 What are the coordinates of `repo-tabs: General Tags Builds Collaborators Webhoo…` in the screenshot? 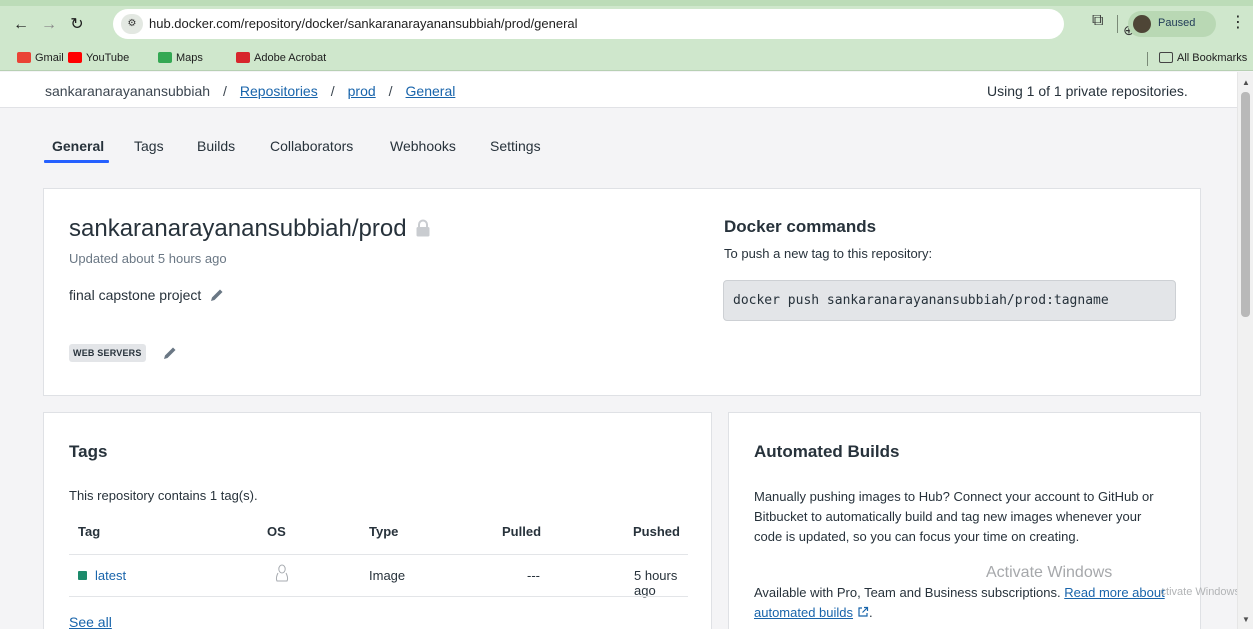 It's located at (618, 137).